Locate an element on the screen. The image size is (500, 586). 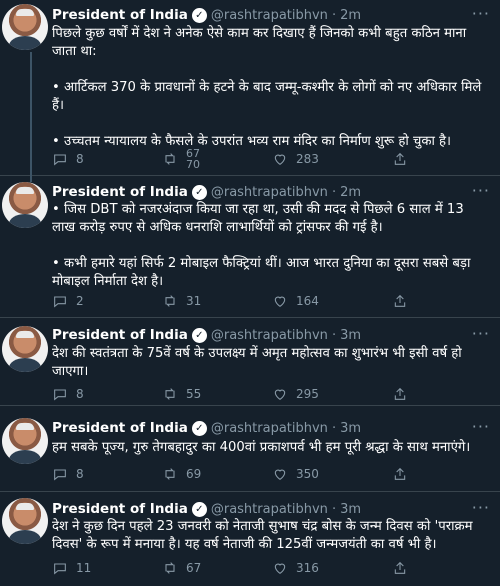
like-count: 283 is located at coordinates (307, 159).